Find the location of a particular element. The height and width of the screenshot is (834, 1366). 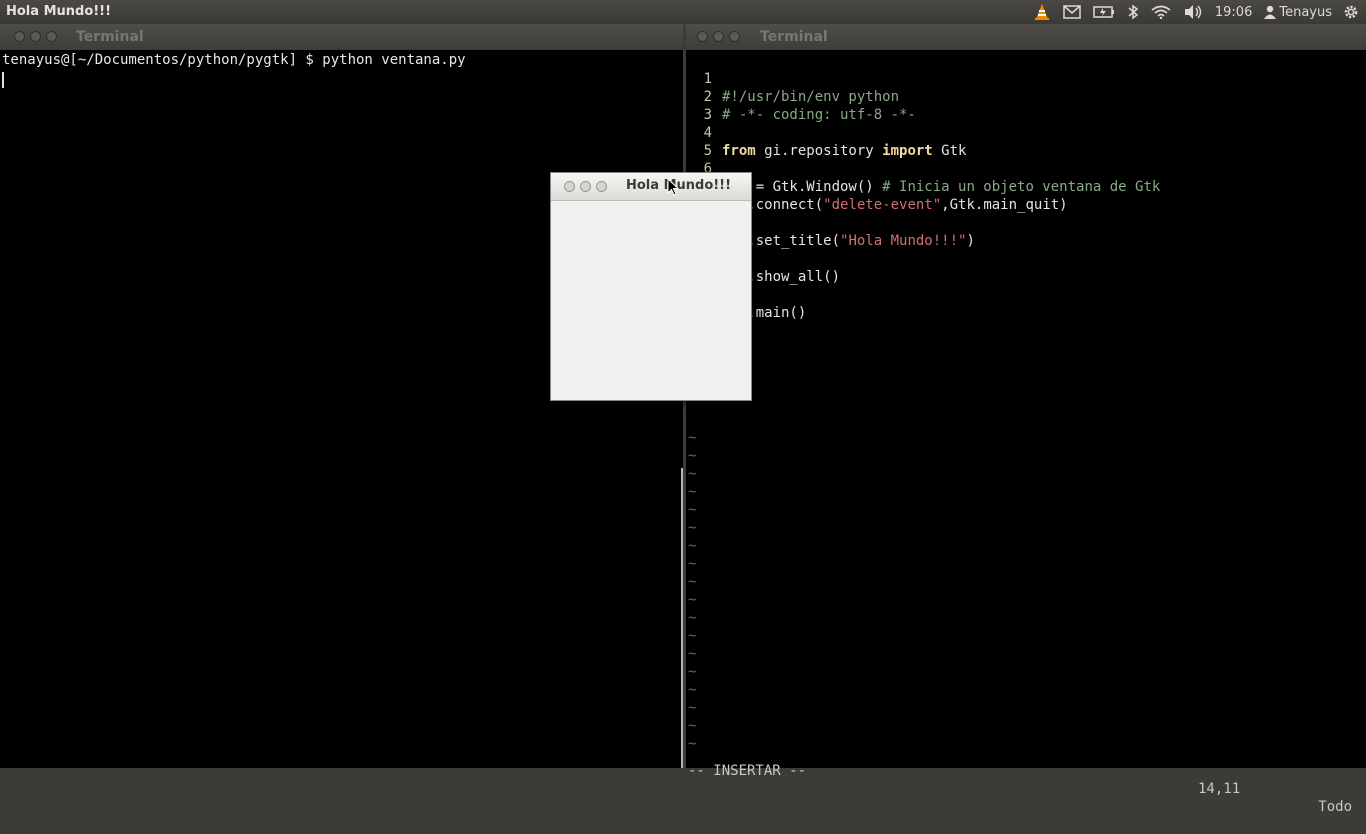

code-fragment: gi.repository is located at coordinates (819, 151).